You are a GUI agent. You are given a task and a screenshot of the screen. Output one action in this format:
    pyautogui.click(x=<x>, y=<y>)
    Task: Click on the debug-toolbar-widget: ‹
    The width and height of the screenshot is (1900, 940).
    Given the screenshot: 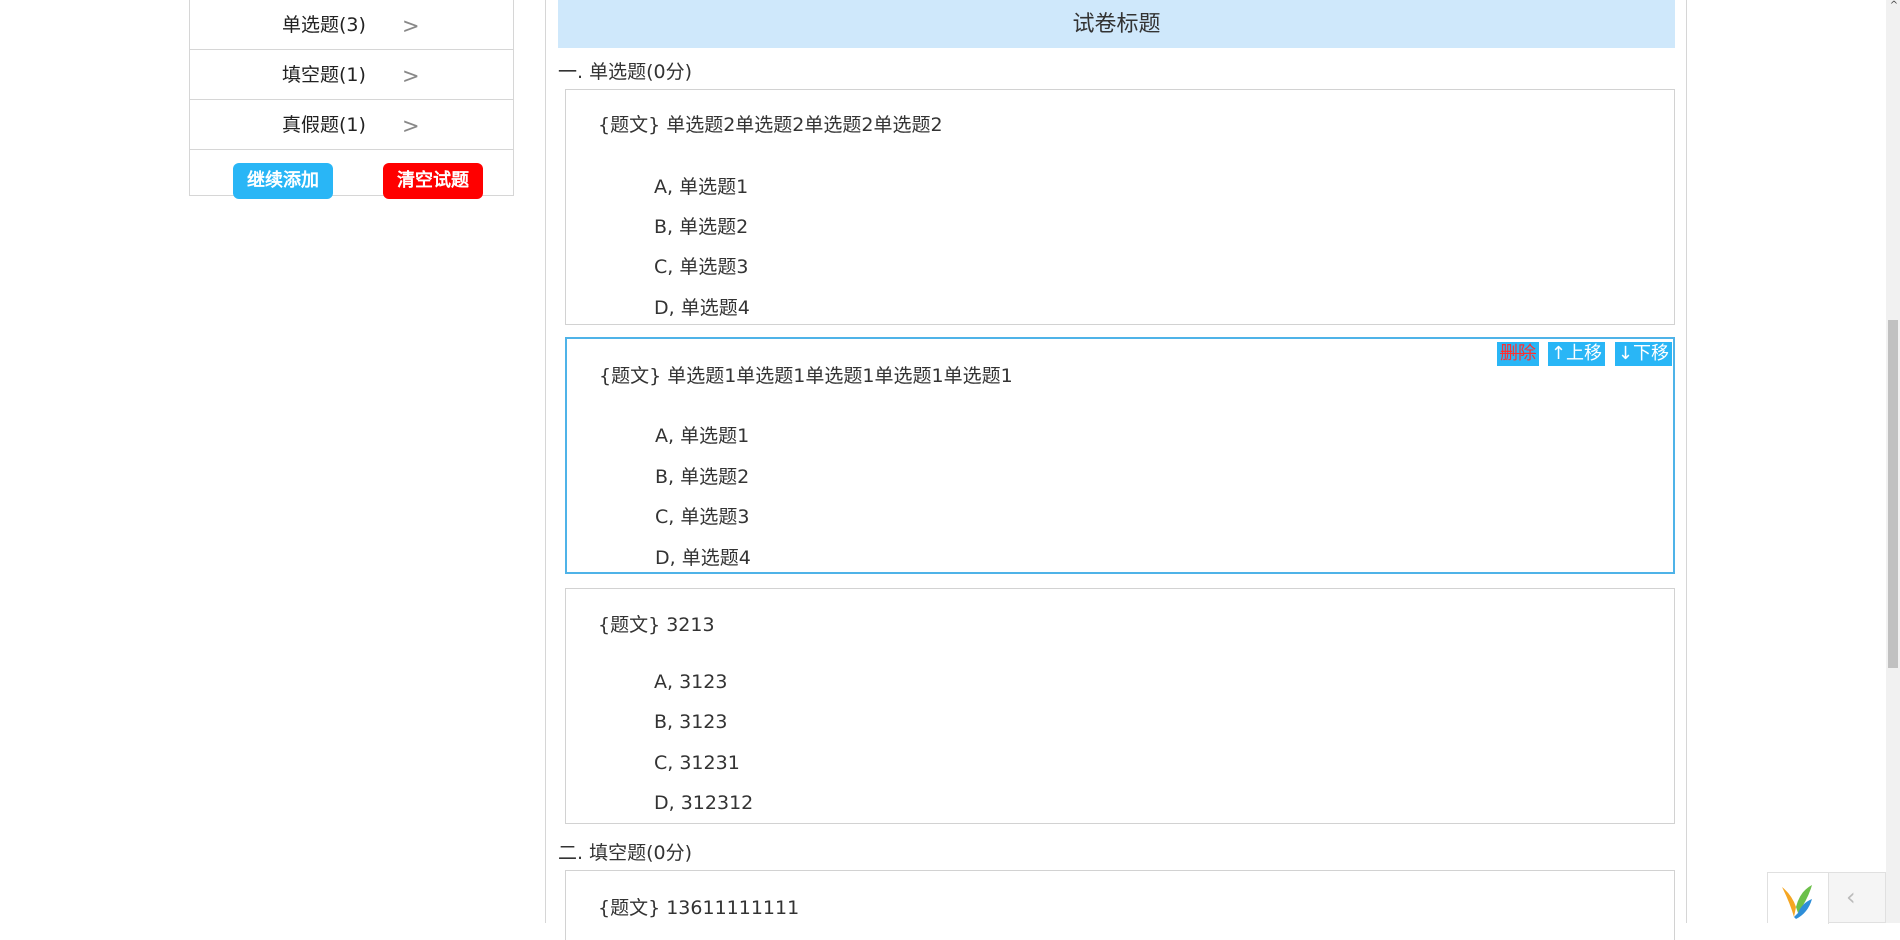 What is the action you would take?
    pyautogui.click(x=1826, y=898)
    